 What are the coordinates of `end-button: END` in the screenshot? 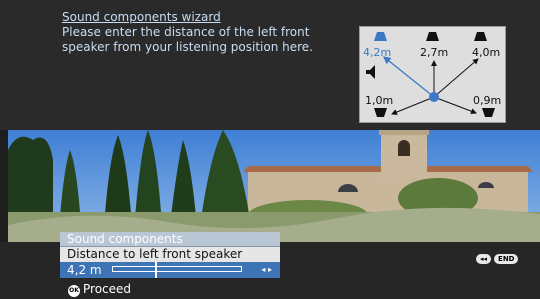 It's located at (506, 258).